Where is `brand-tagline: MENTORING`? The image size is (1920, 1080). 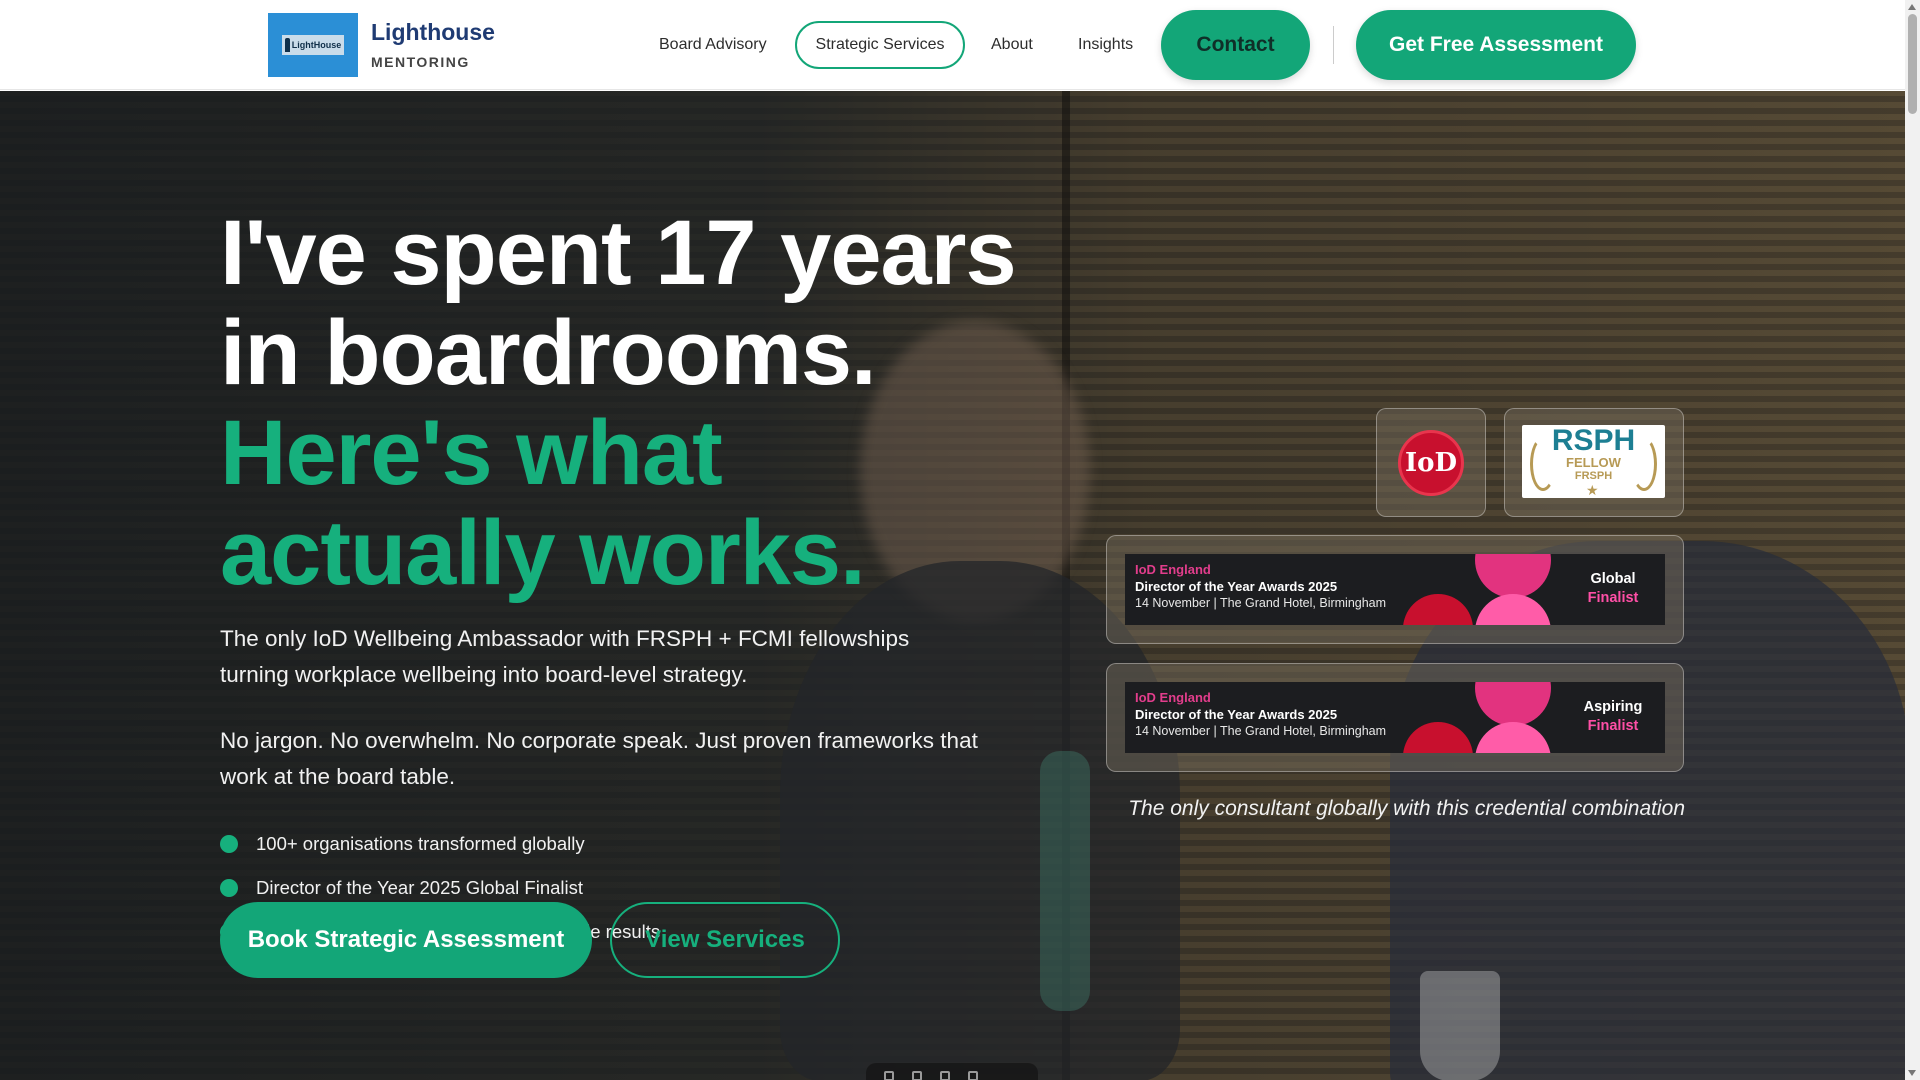 brand-tagline: MENTORING is located at coordinates (420, 62).